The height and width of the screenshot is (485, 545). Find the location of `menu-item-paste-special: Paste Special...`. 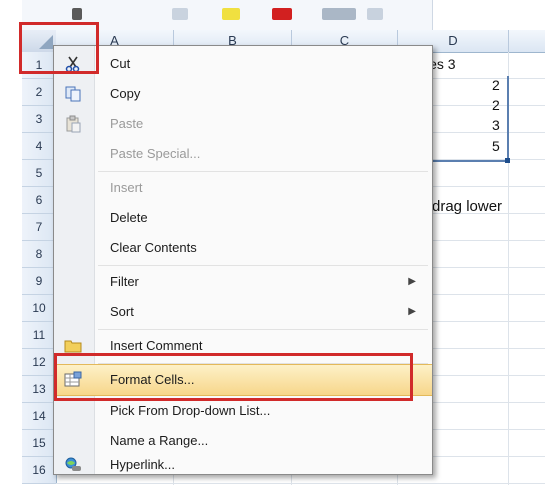

menu-item-paste-special: Paste Special... is located at coordinates (243, 154).